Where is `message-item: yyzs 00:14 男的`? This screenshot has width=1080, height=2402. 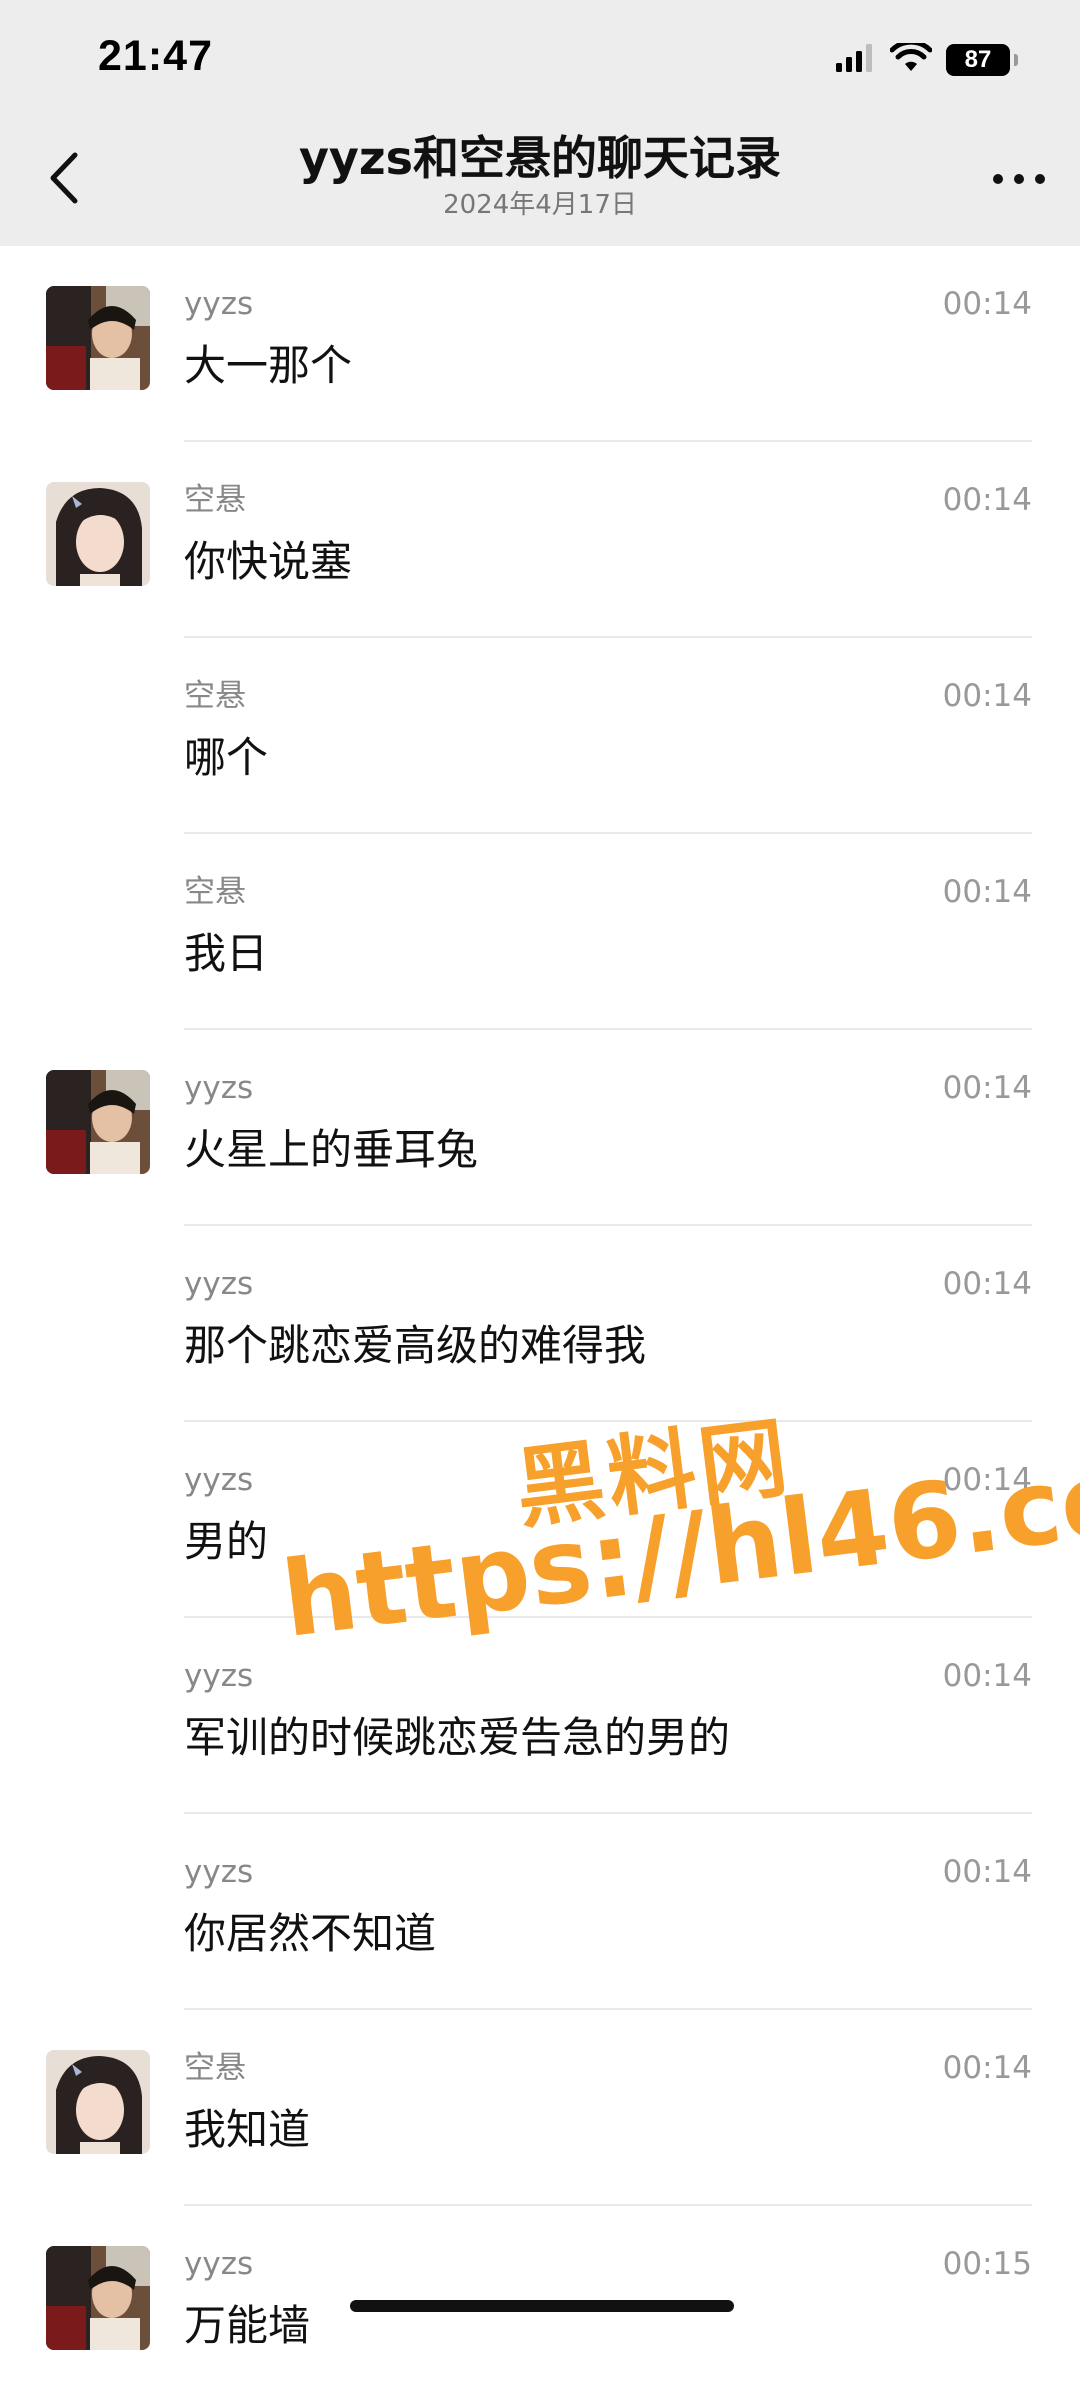
message-item: yyzs 00:14 男的 is located at coordinates (540, 1520).